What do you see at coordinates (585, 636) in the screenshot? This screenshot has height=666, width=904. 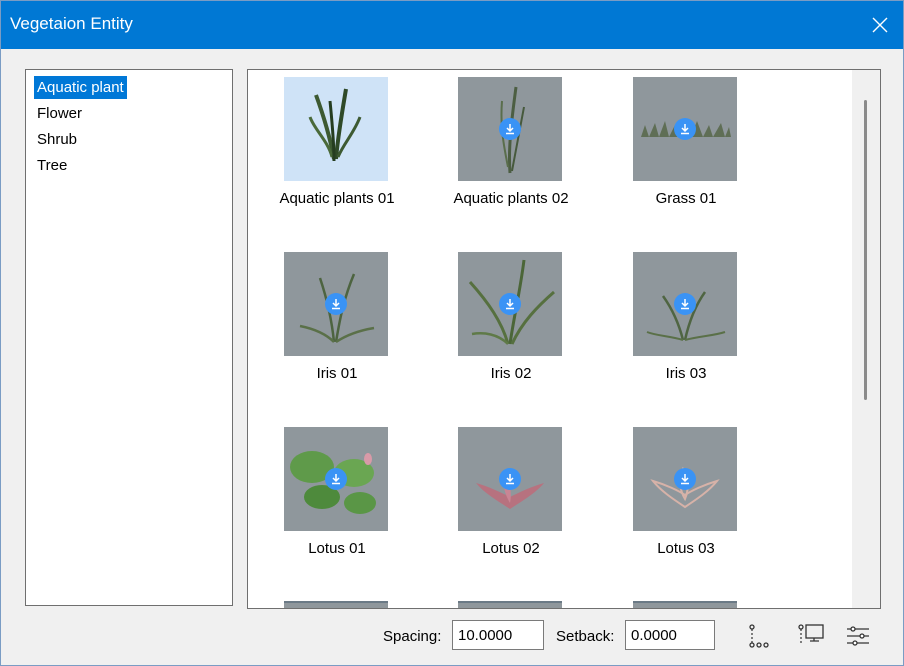 I see `setback-label: Setback:` at bounding box center [585, 636].